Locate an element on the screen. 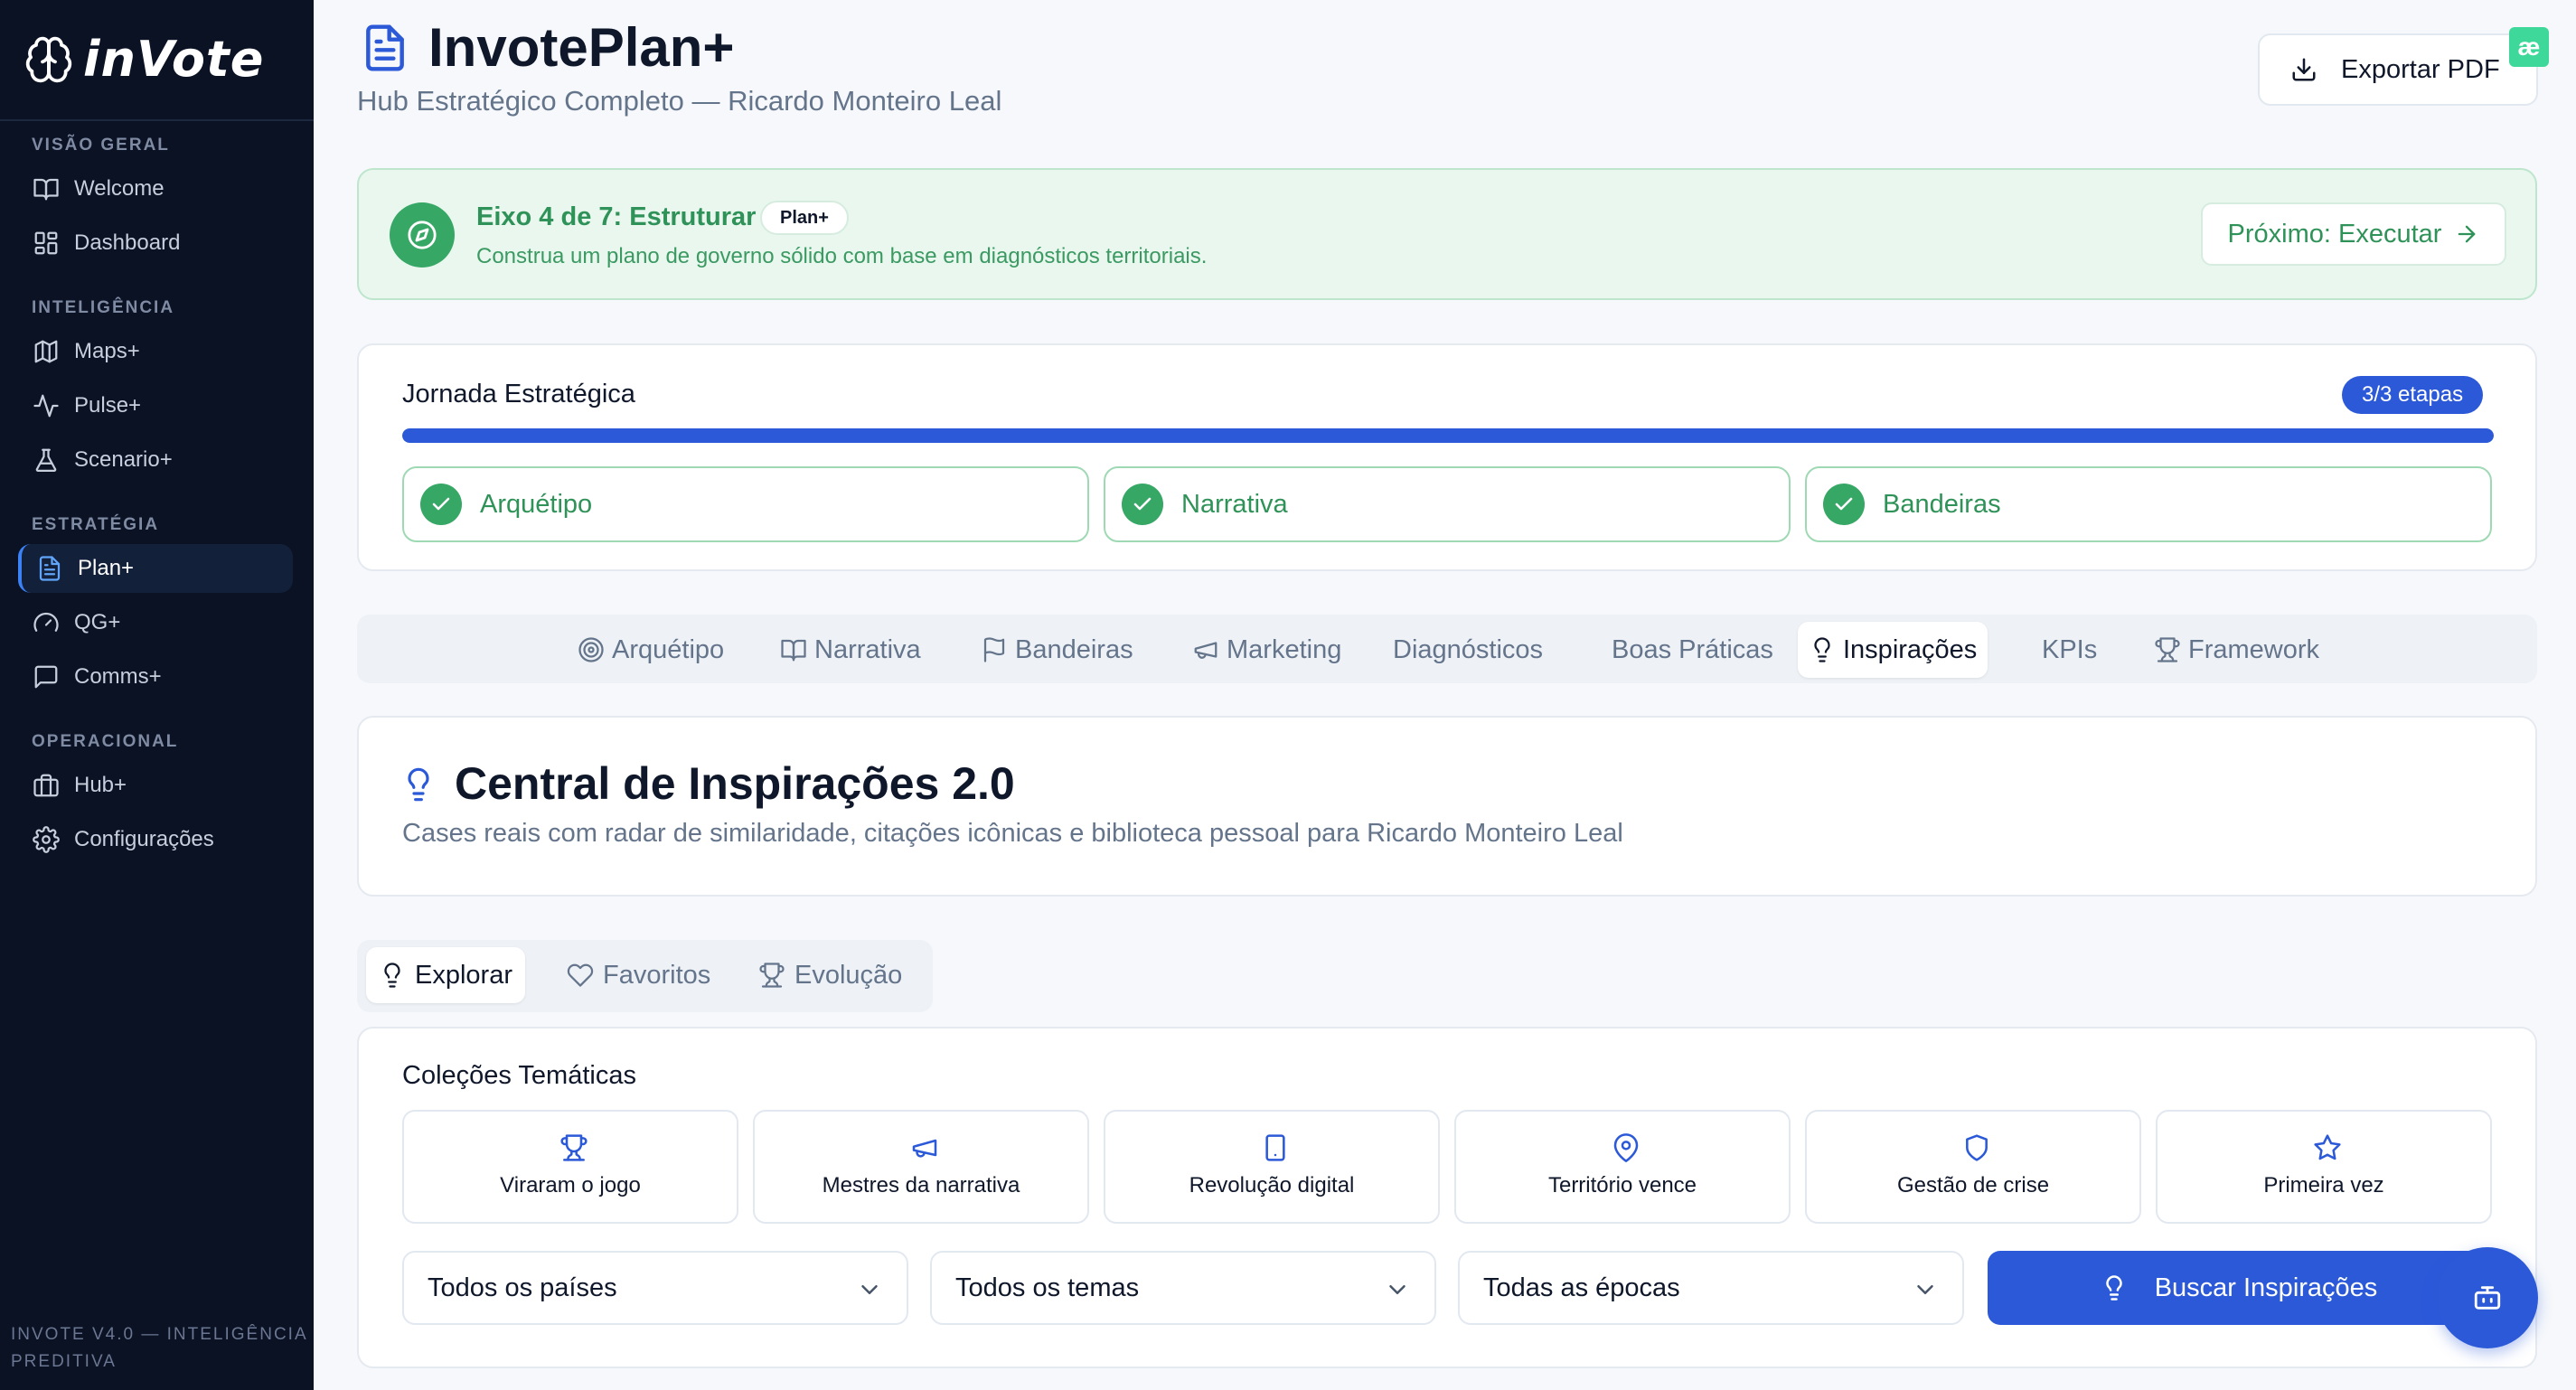 Image resolution: width=2576 pixels, height=1390 pixels. tab-narrative: Narrativa is located at coordinates (850, 650).